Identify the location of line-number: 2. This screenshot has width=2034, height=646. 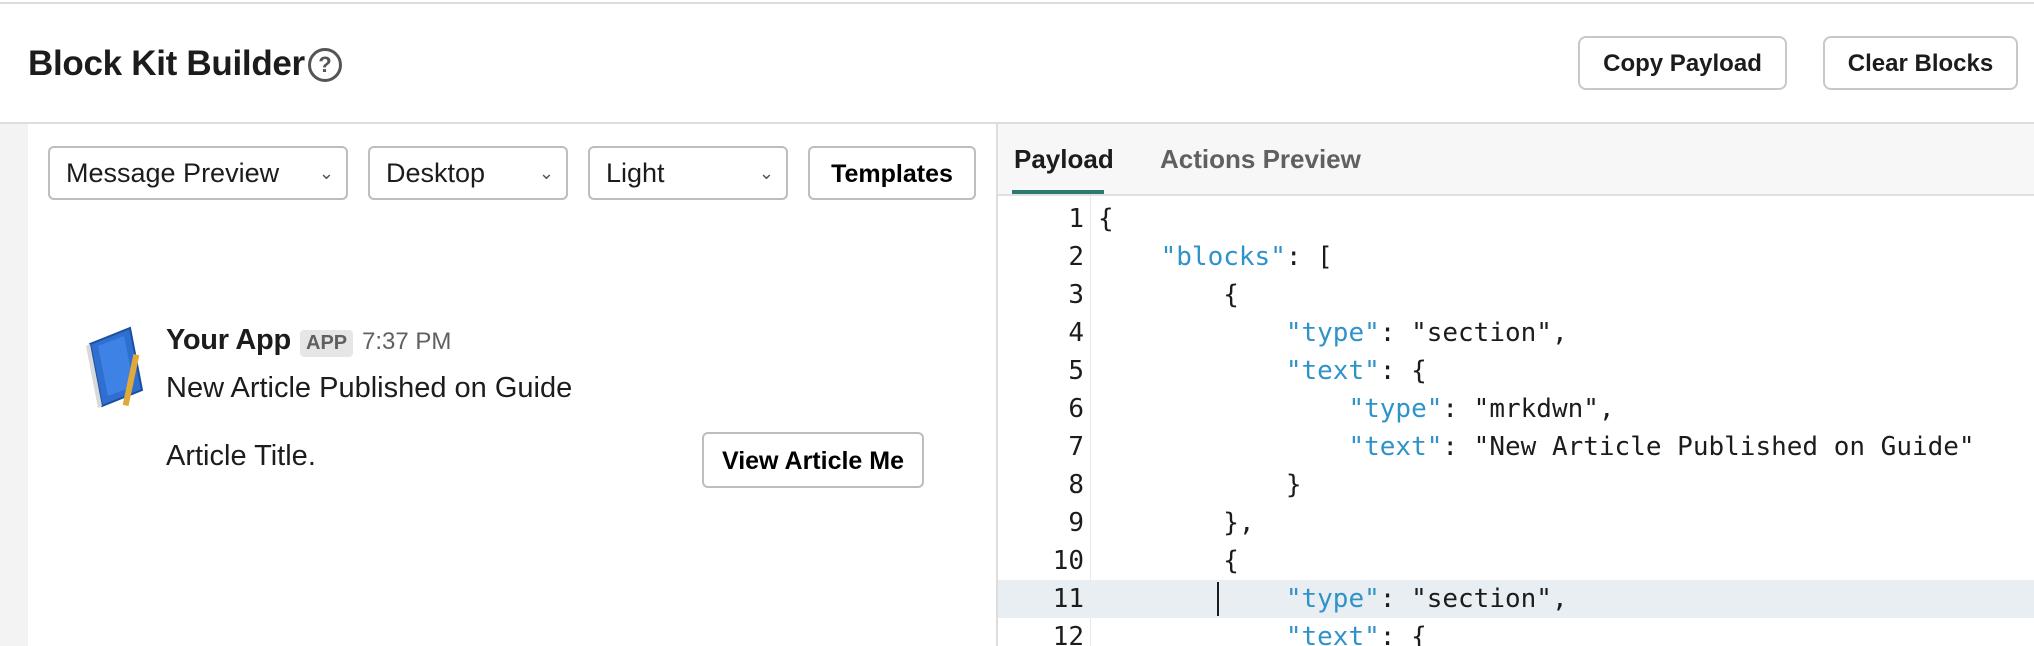
(1076, 257).